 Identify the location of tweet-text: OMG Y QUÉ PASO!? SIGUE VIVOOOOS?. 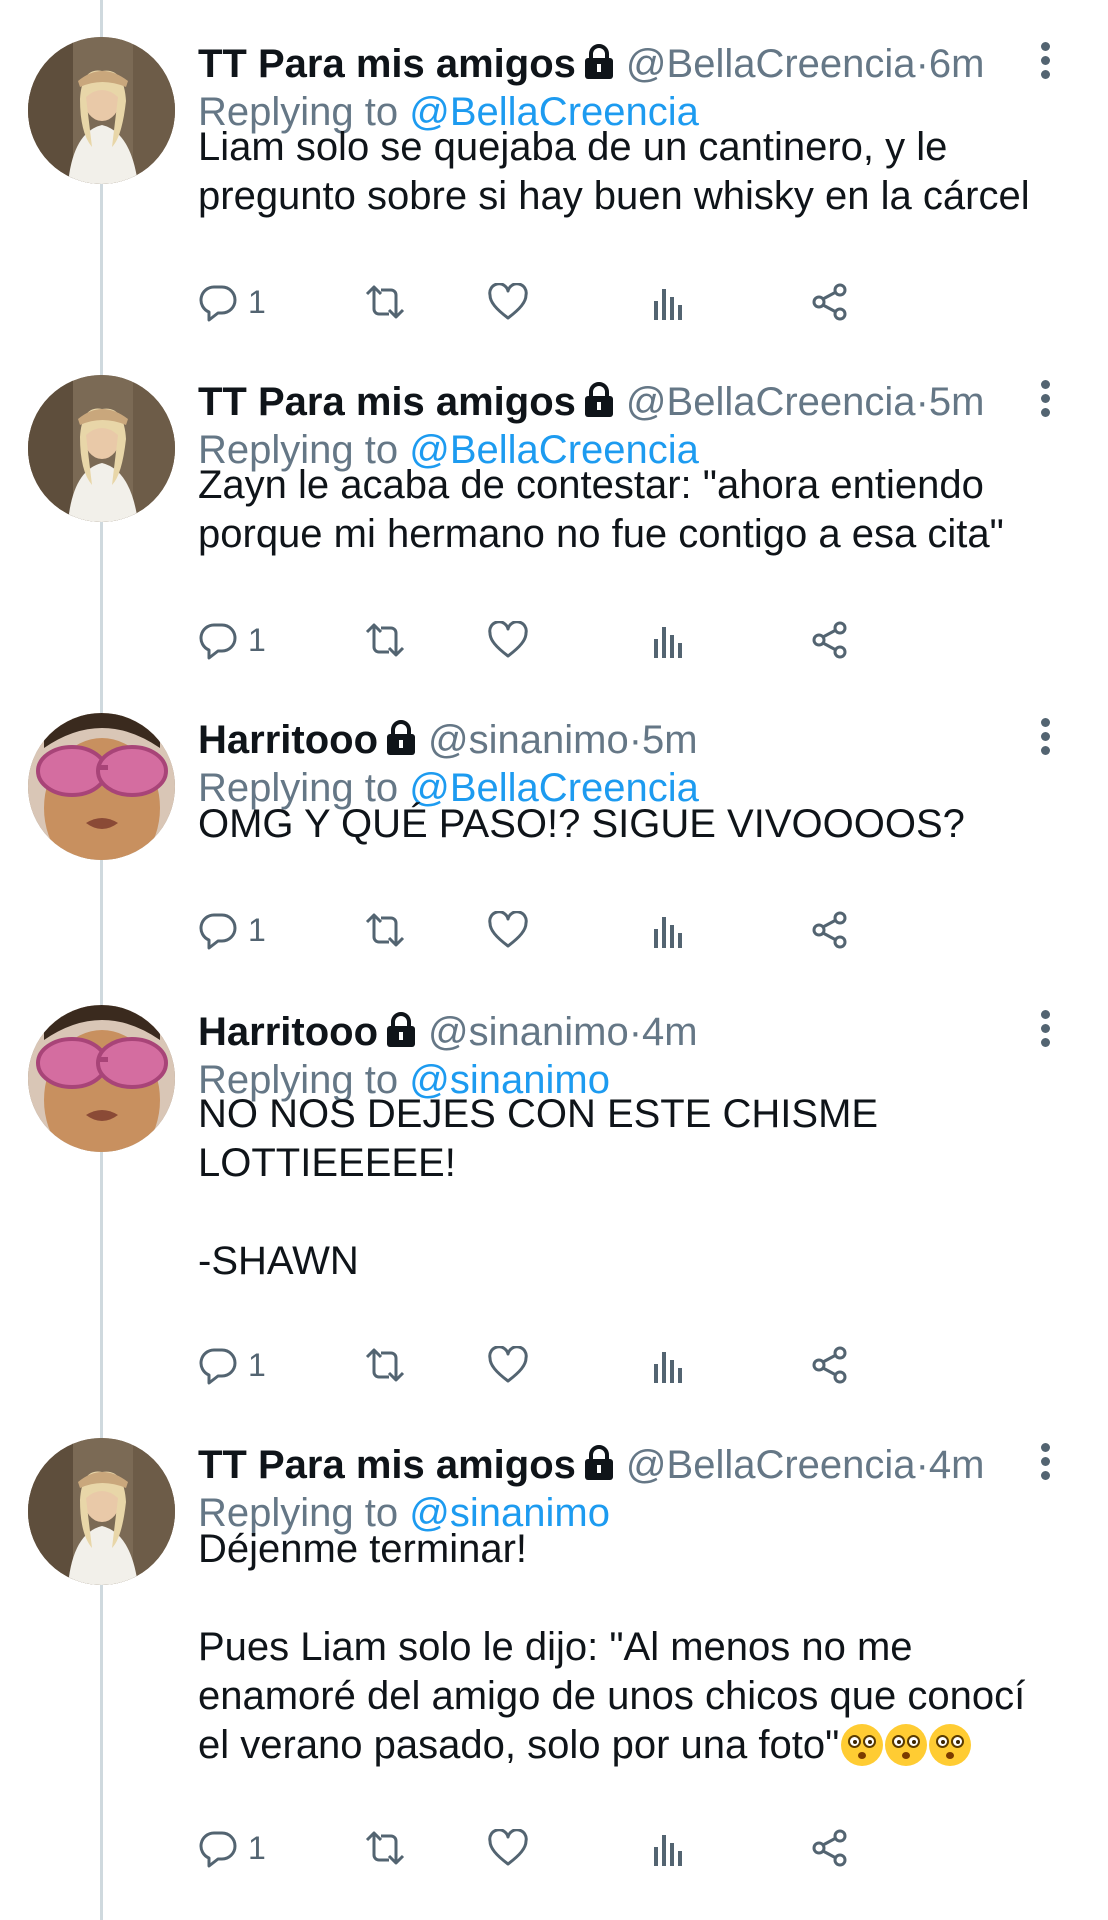
(638, 824).